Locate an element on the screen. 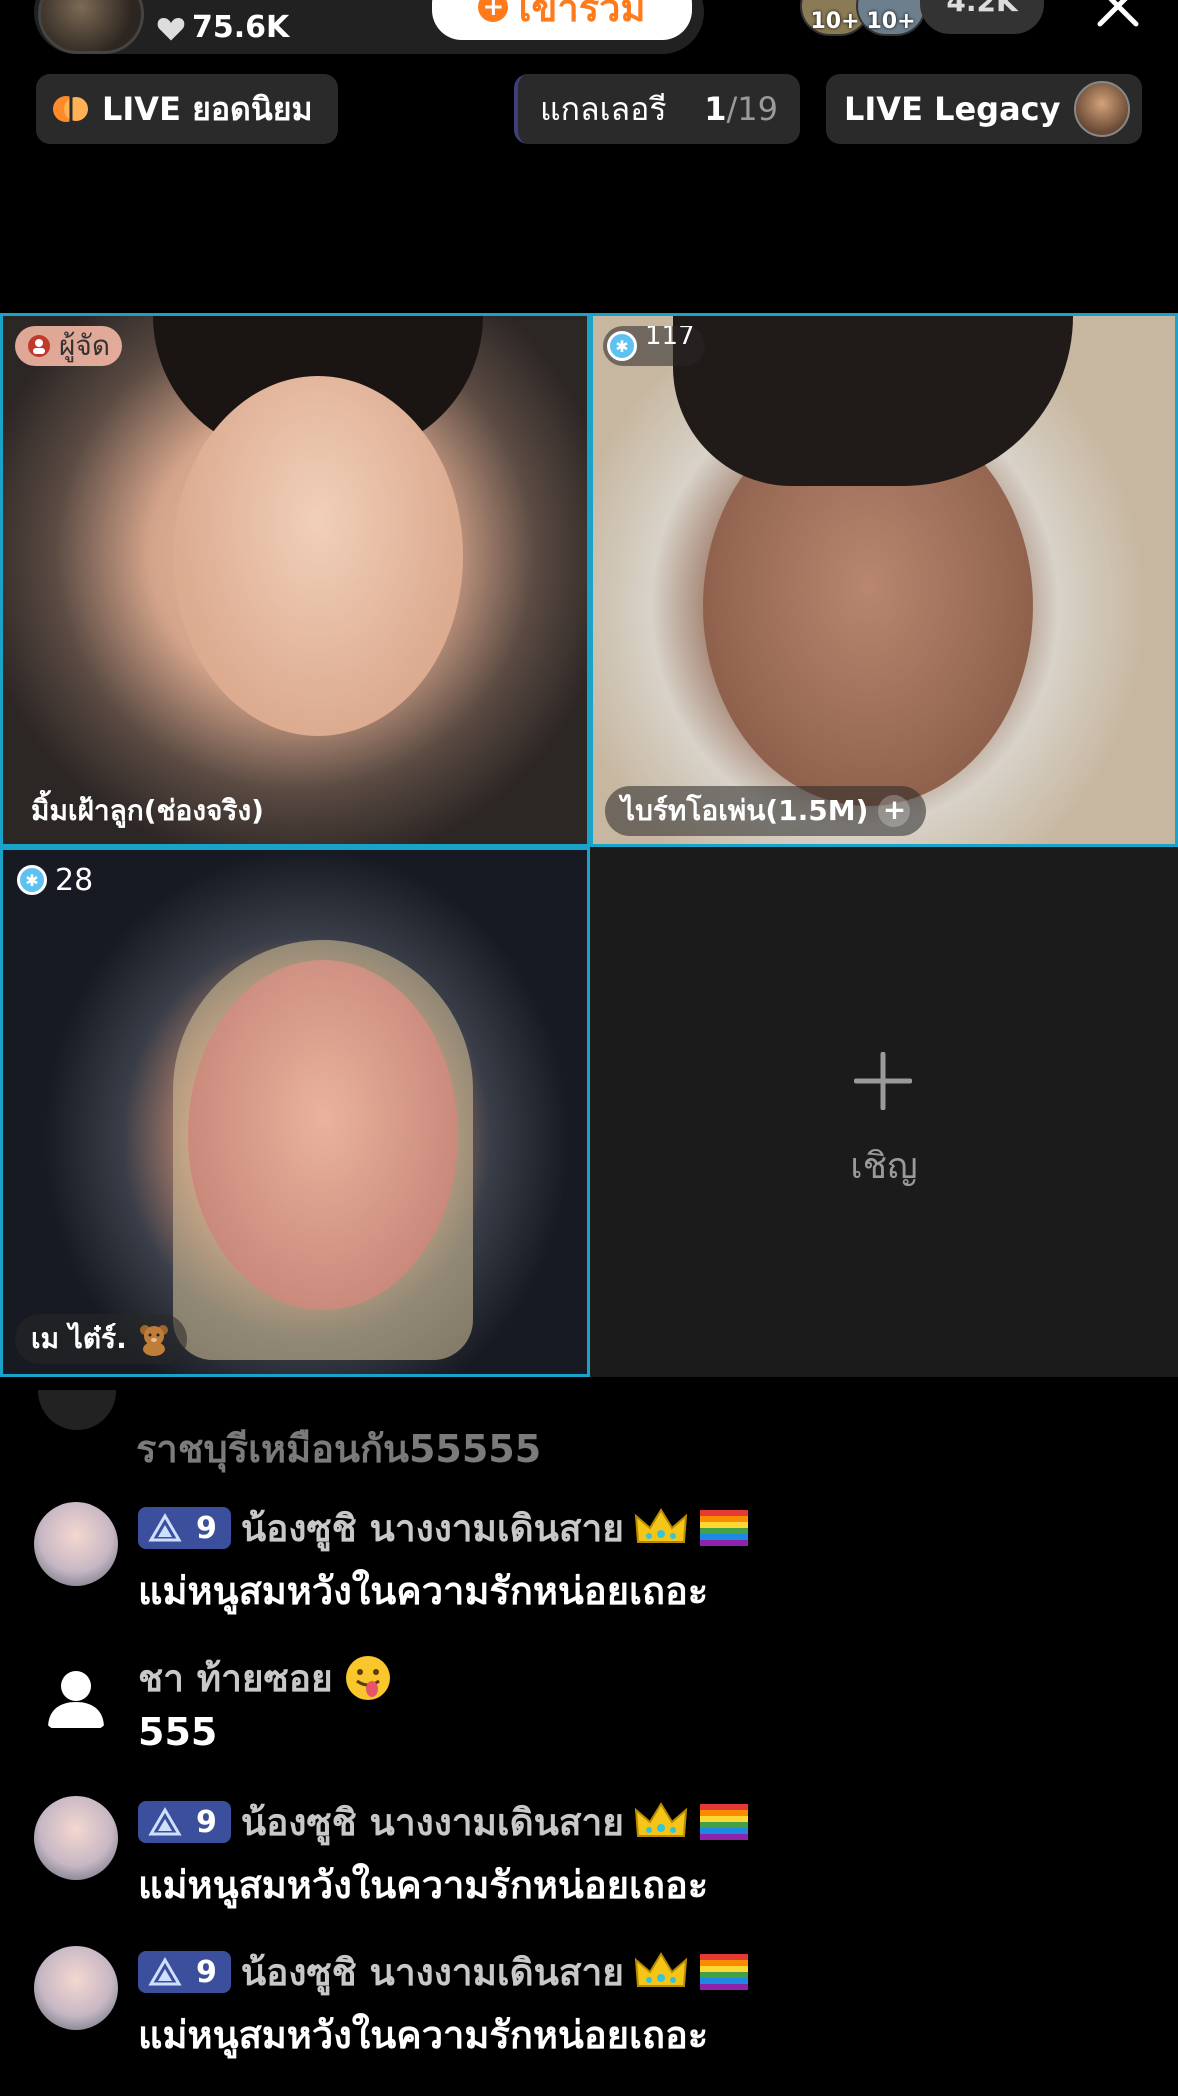 The width and height of the screenshot is (1178, 2096). guest-name-tag: ไบร์ทโอเพ่น(1.5M) + is located at coordinates (766, 811).